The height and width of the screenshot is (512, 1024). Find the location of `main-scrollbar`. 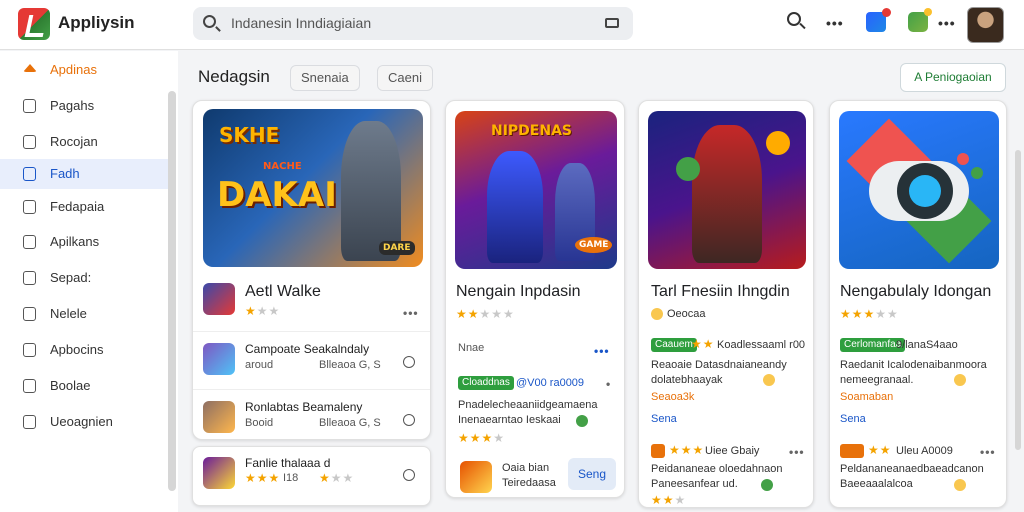

main-scrollbar is located at coordinates (1018, 300).